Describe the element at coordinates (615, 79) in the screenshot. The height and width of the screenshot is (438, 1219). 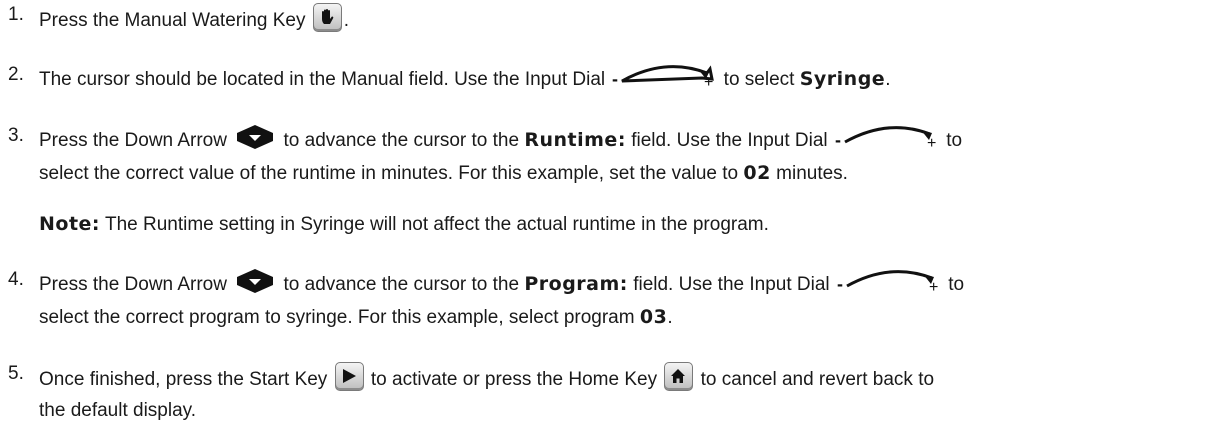
I see `dial-minus: -` at that location.